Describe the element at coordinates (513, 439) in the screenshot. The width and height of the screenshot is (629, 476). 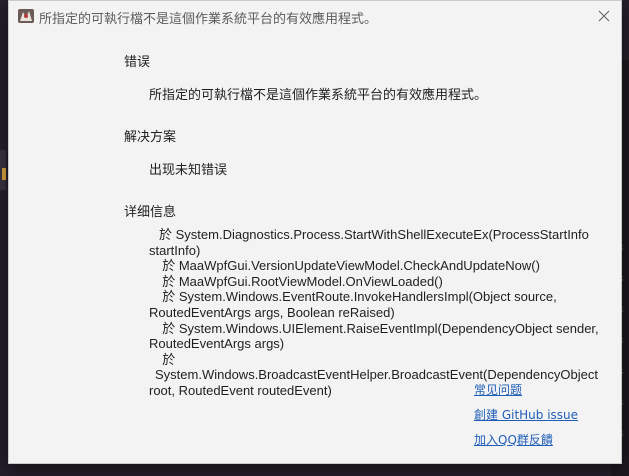
I see `qq-feedback-link: 加入QQ群反饋` at that location.